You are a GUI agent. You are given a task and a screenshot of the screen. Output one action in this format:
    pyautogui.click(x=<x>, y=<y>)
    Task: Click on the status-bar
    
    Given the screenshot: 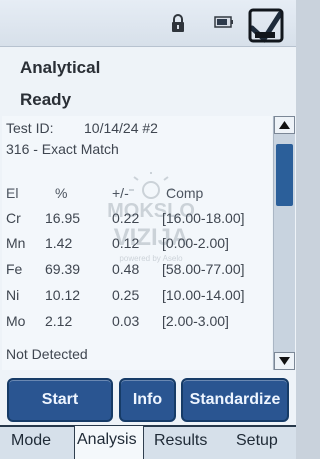 What is the action you would take?
    pyautogui.click(x=148, y=23)
    